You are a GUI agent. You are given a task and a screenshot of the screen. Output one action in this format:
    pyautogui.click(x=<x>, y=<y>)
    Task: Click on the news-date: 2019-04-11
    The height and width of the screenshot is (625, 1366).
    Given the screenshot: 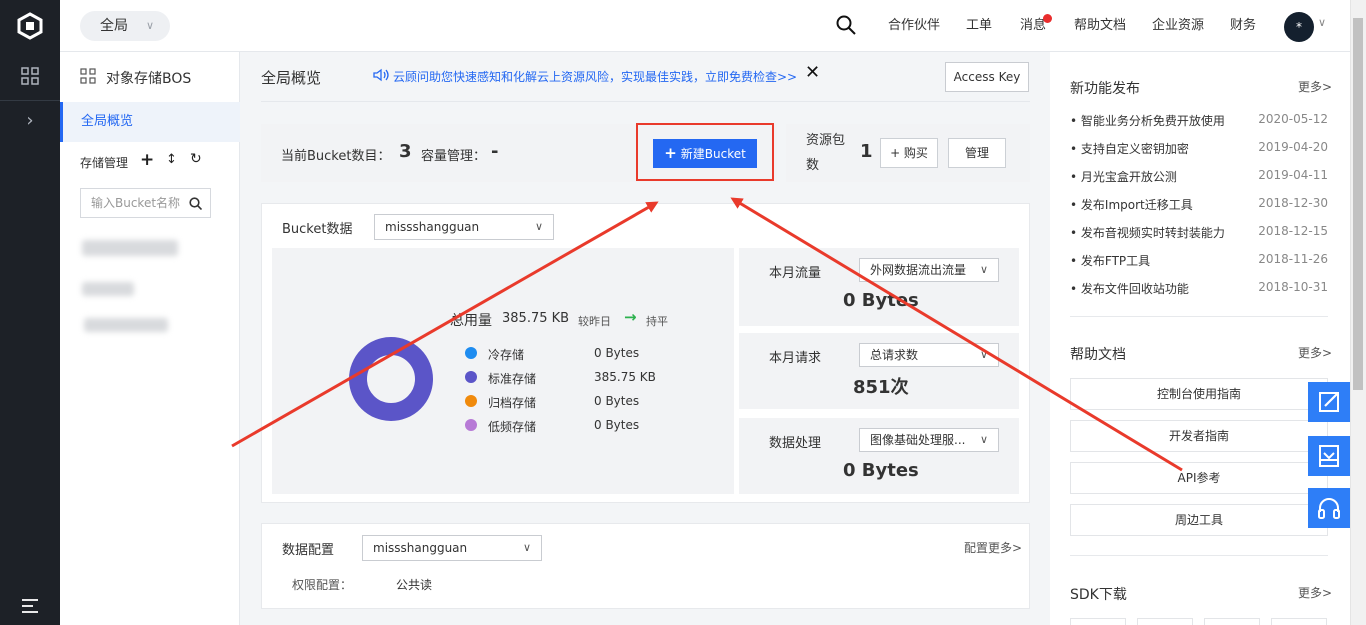 What is the action you would take?
    pyautogui.click(x=1293, y=175)
    